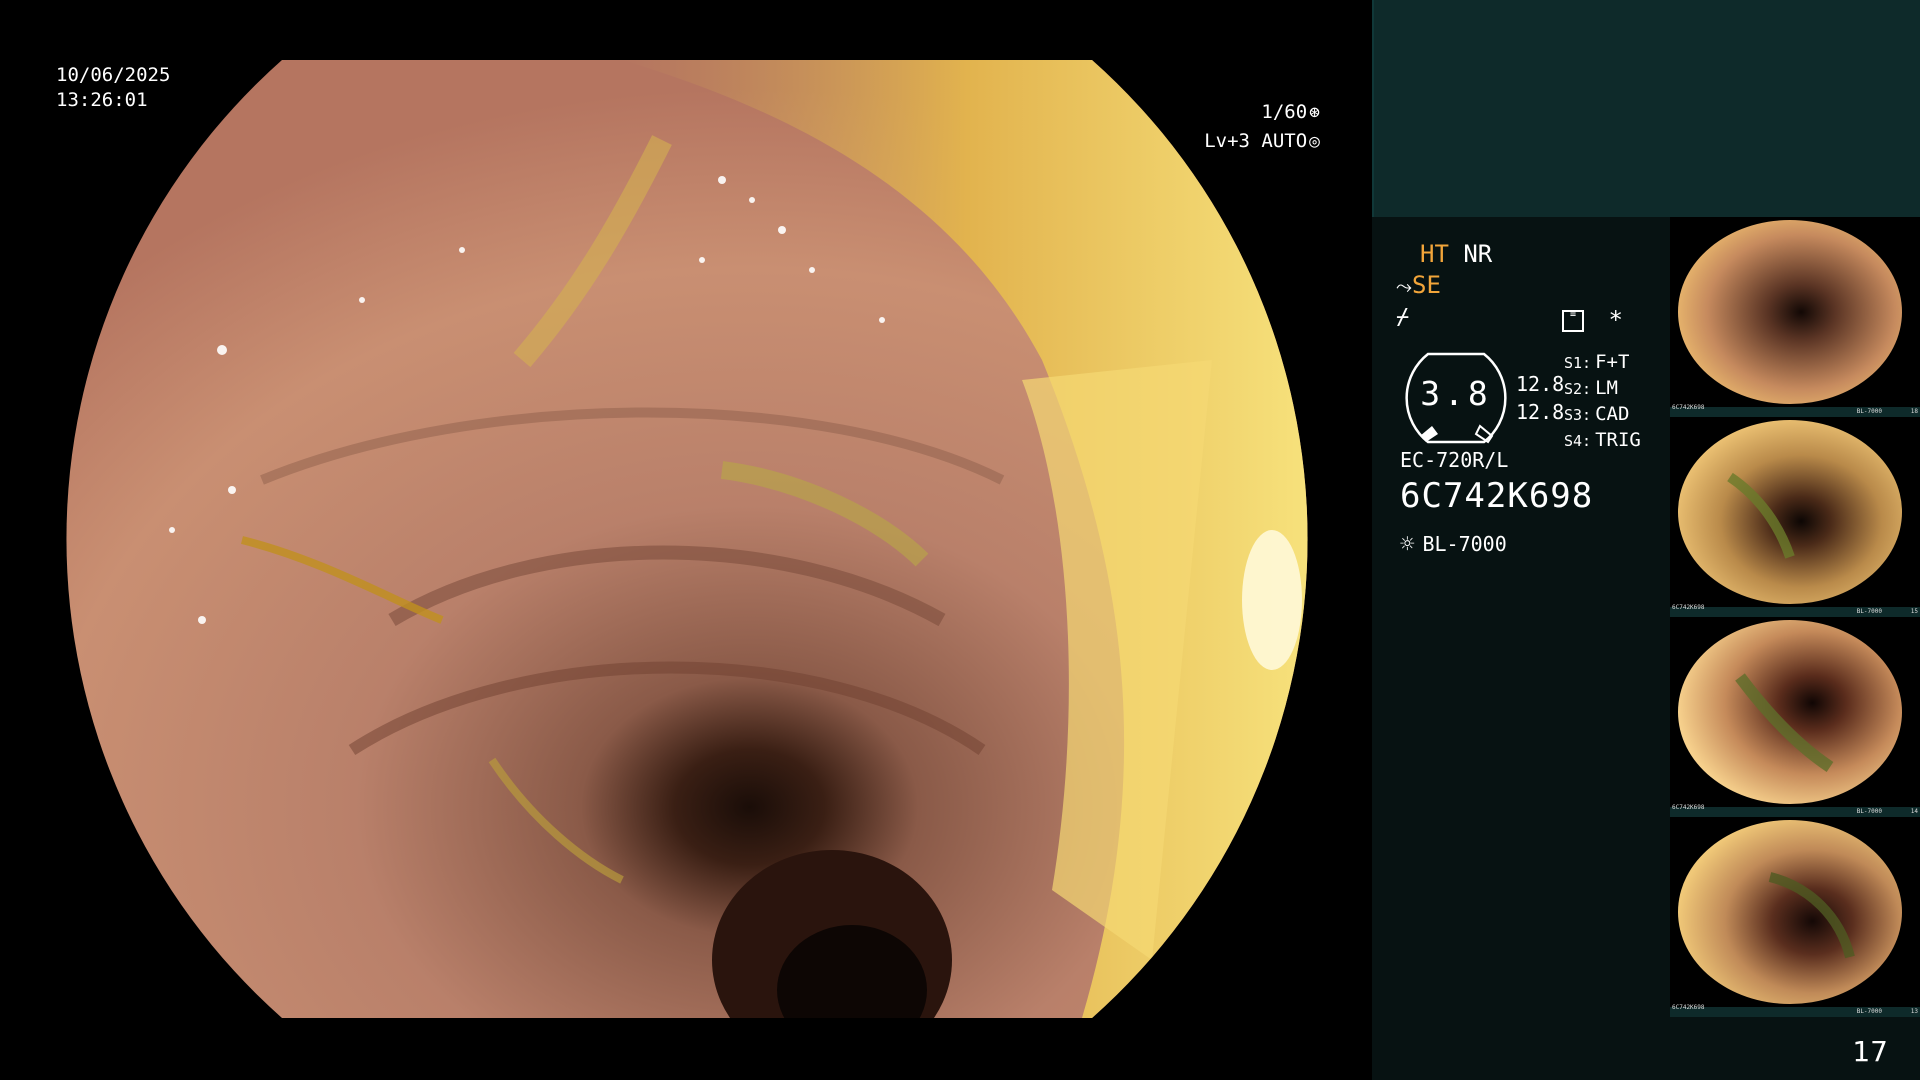 The image size is (1920, 1080). I want to click on thumbnail-capture: 6C742K698 BL-7000 13, so click(1795, 917).